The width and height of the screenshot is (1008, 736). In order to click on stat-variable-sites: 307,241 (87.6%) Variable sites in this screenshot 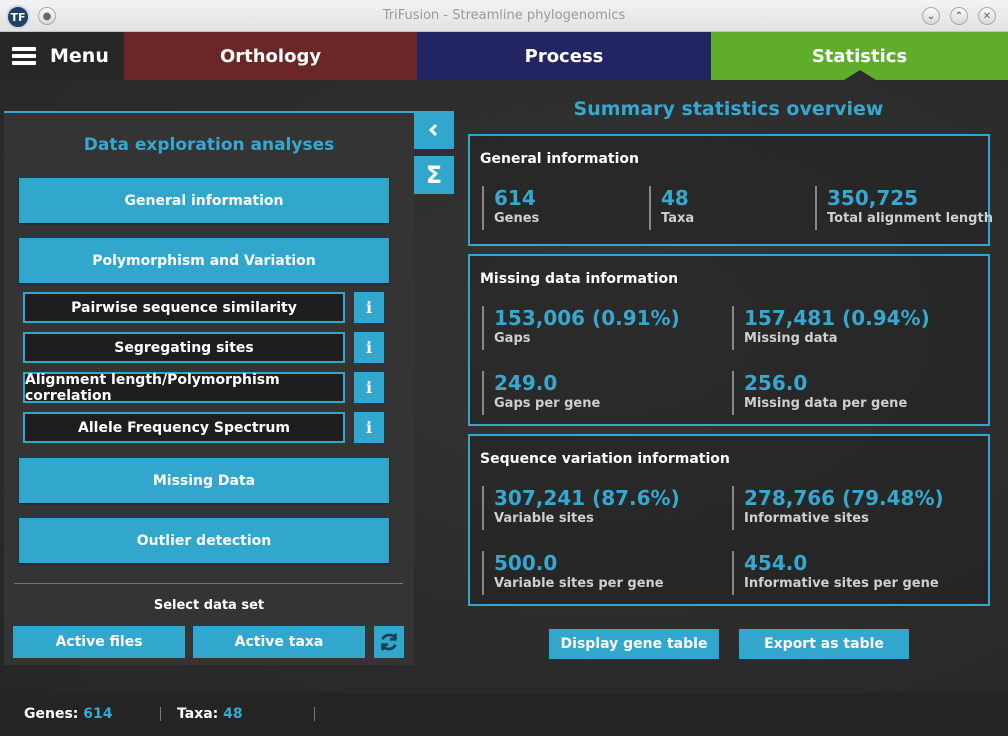, I will do `click(581, 508)`.